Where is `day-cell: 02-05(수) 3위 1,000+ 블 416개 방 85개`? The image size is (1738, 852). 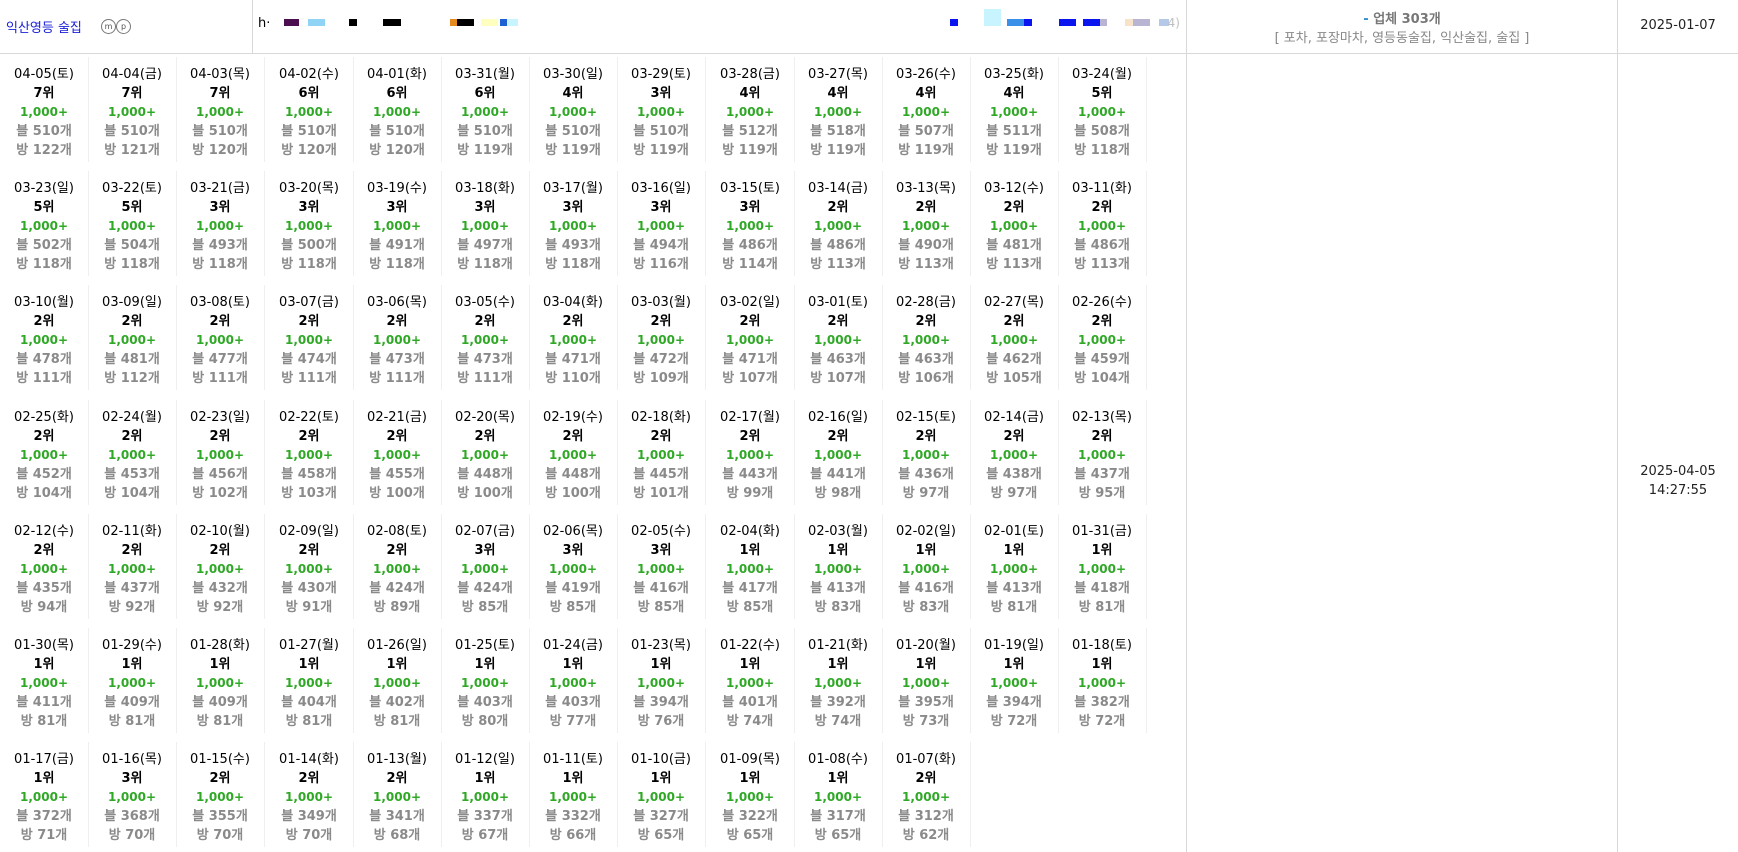
day-cell: 02-05(수) 3위 1,000+ 블 416개 방 85개 is located at coordinates (661, 566).